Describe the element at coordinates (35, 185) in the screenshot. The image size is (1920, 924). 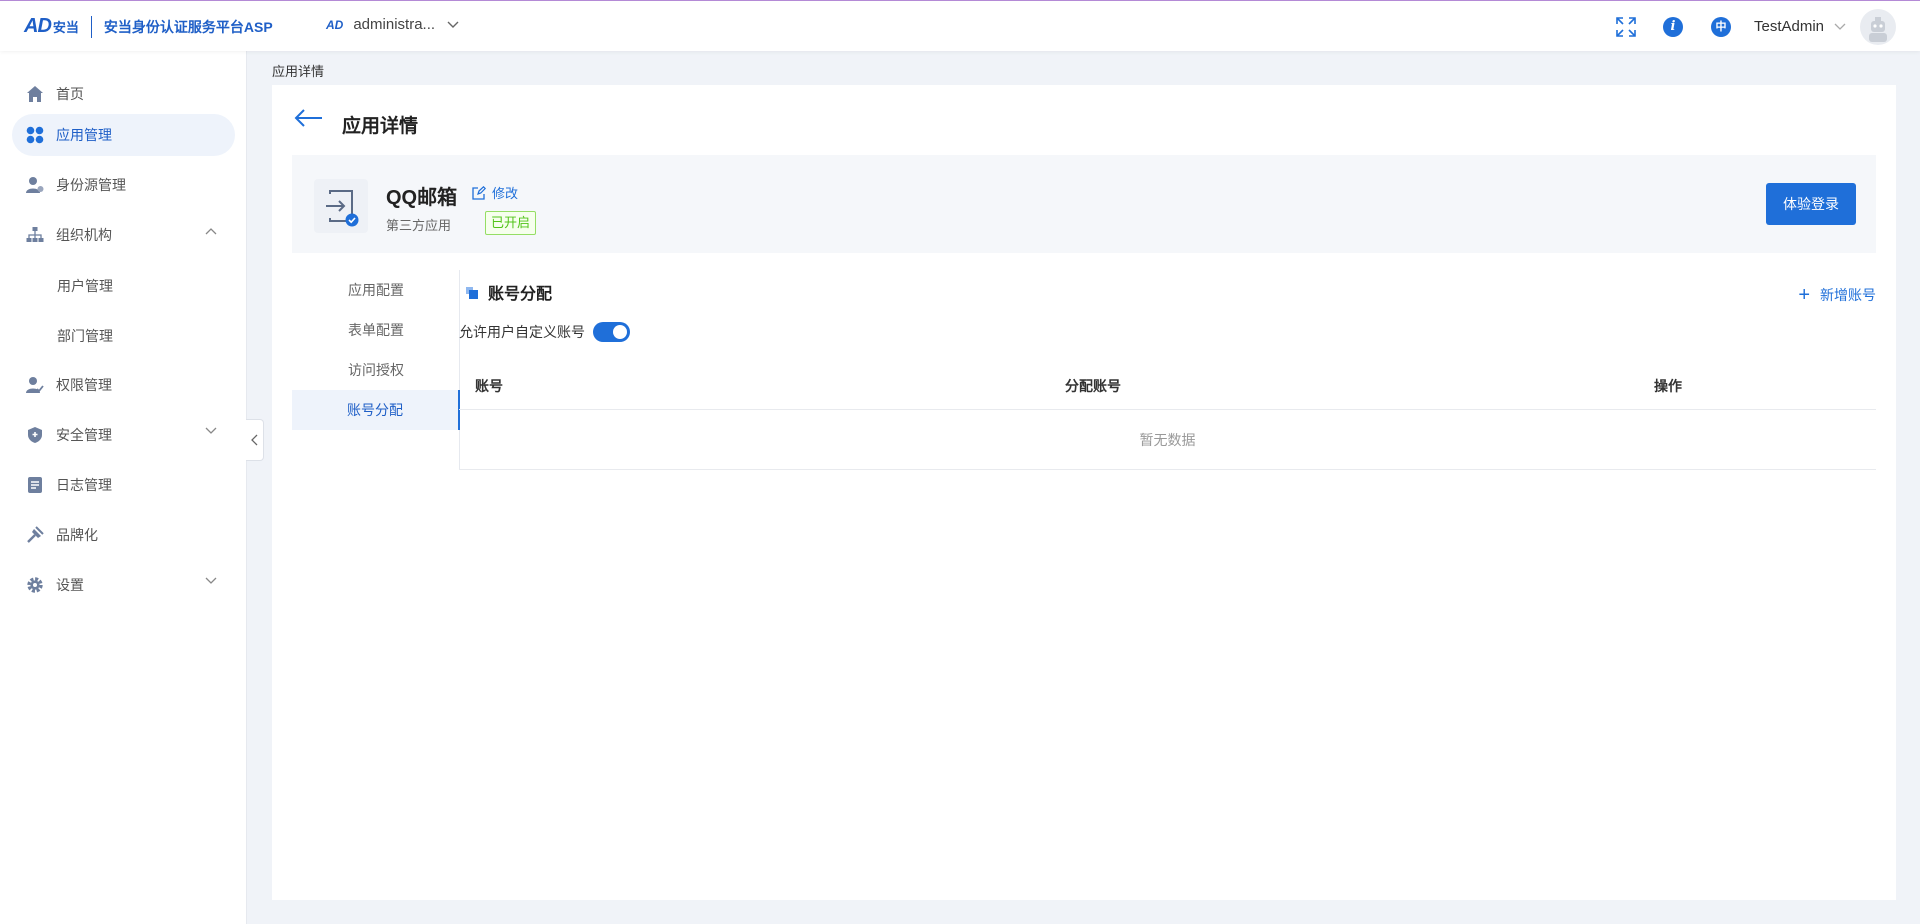
I see `identity-source-icon` at that location.